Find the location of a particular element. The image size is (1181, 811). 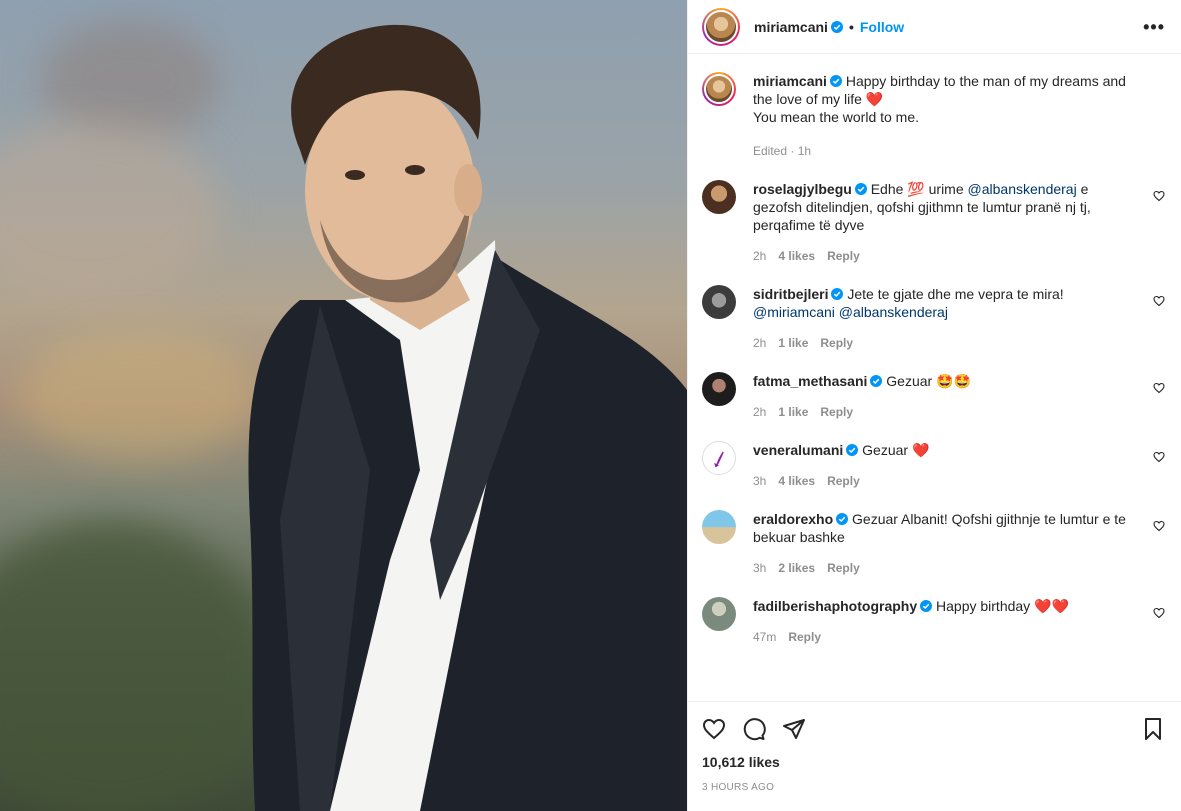

comment-bubble-icon is located at coordinates (754, 729).